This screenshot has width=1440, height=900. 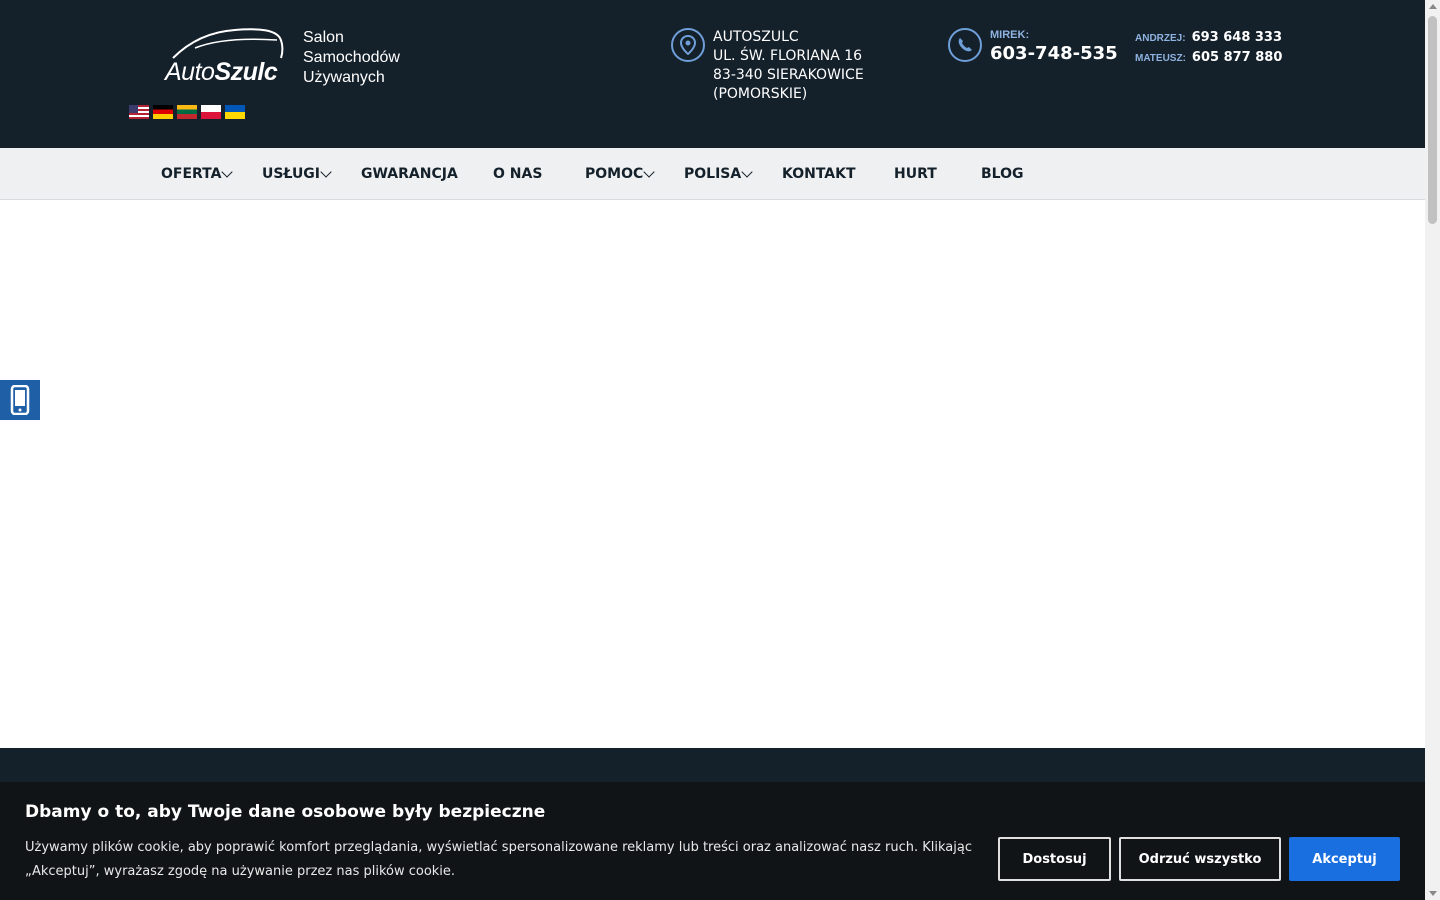 I want to click on phone-label: MATEUSZ:, so click(x=1160, y=58).